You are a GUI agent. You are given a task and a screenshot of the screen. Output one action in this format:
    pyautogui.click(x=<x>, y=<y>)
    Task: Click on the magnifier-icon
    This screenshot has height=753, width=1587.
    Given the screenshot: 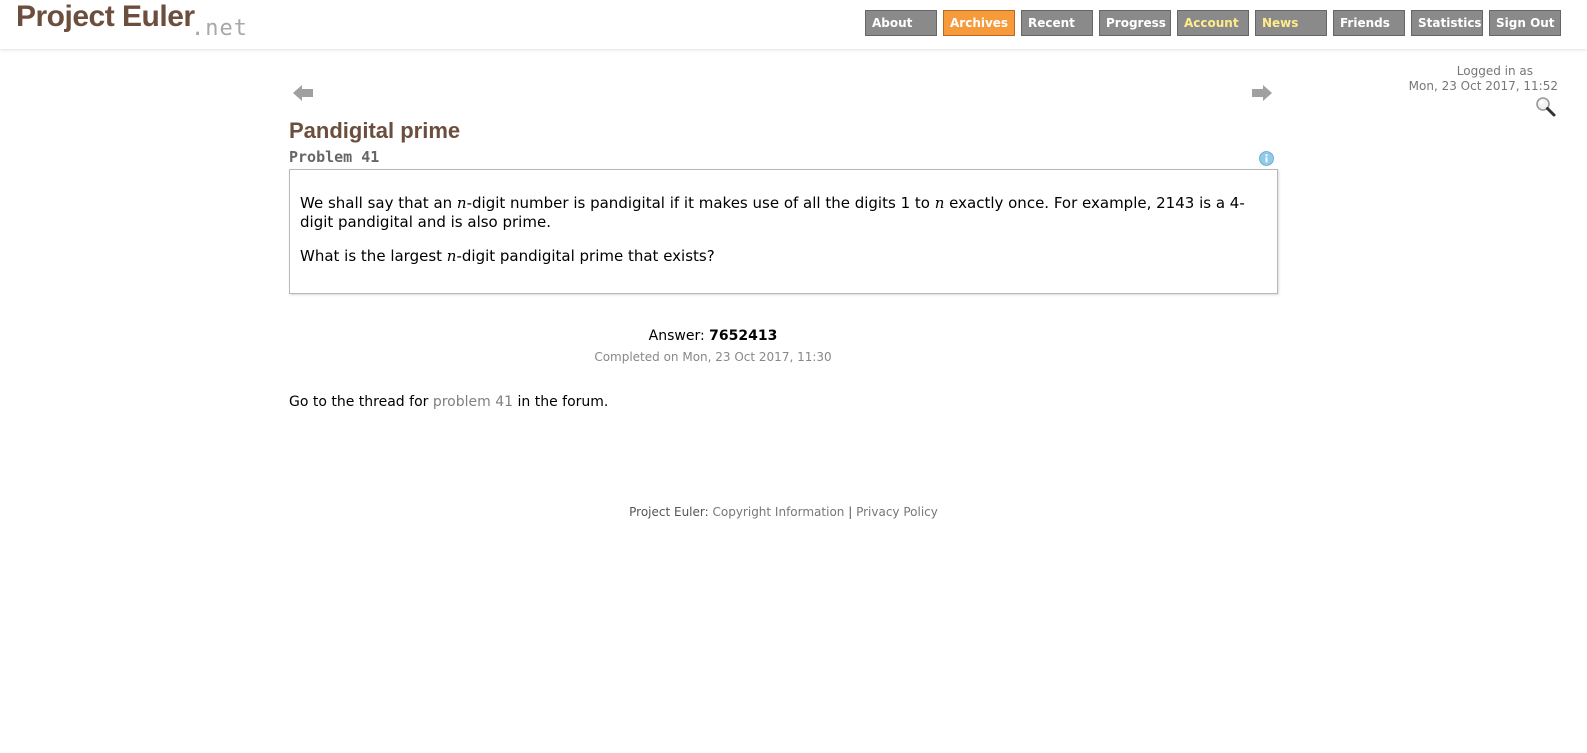 What is the action you would take?
    pyautogui.click(x=1546, y=107)
    